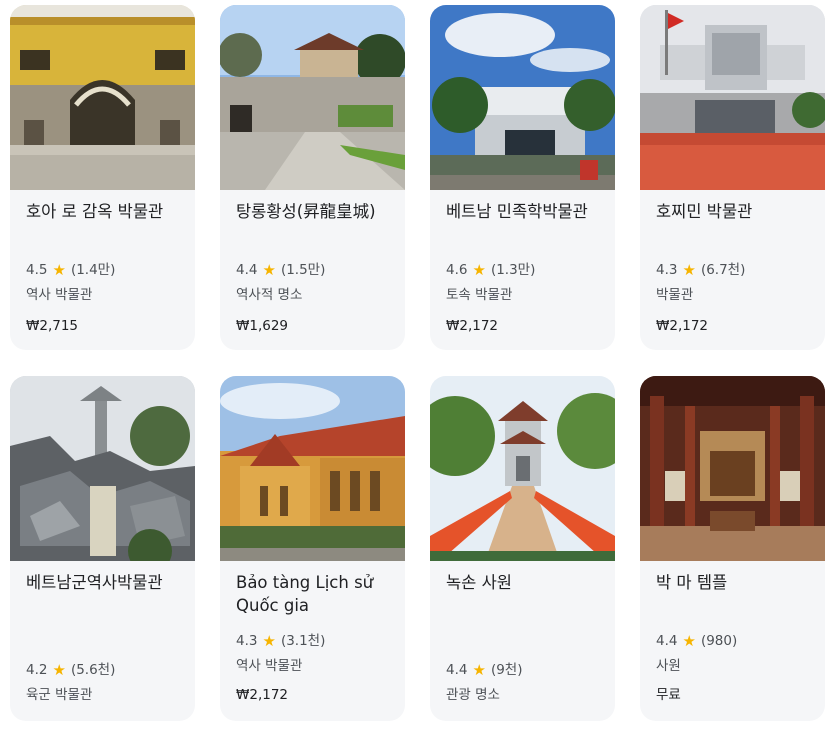  What do you see at coordinates (513, 270) in the screenshot?
I see `review-count: (1.3만)` at bounding box center [513, 270].